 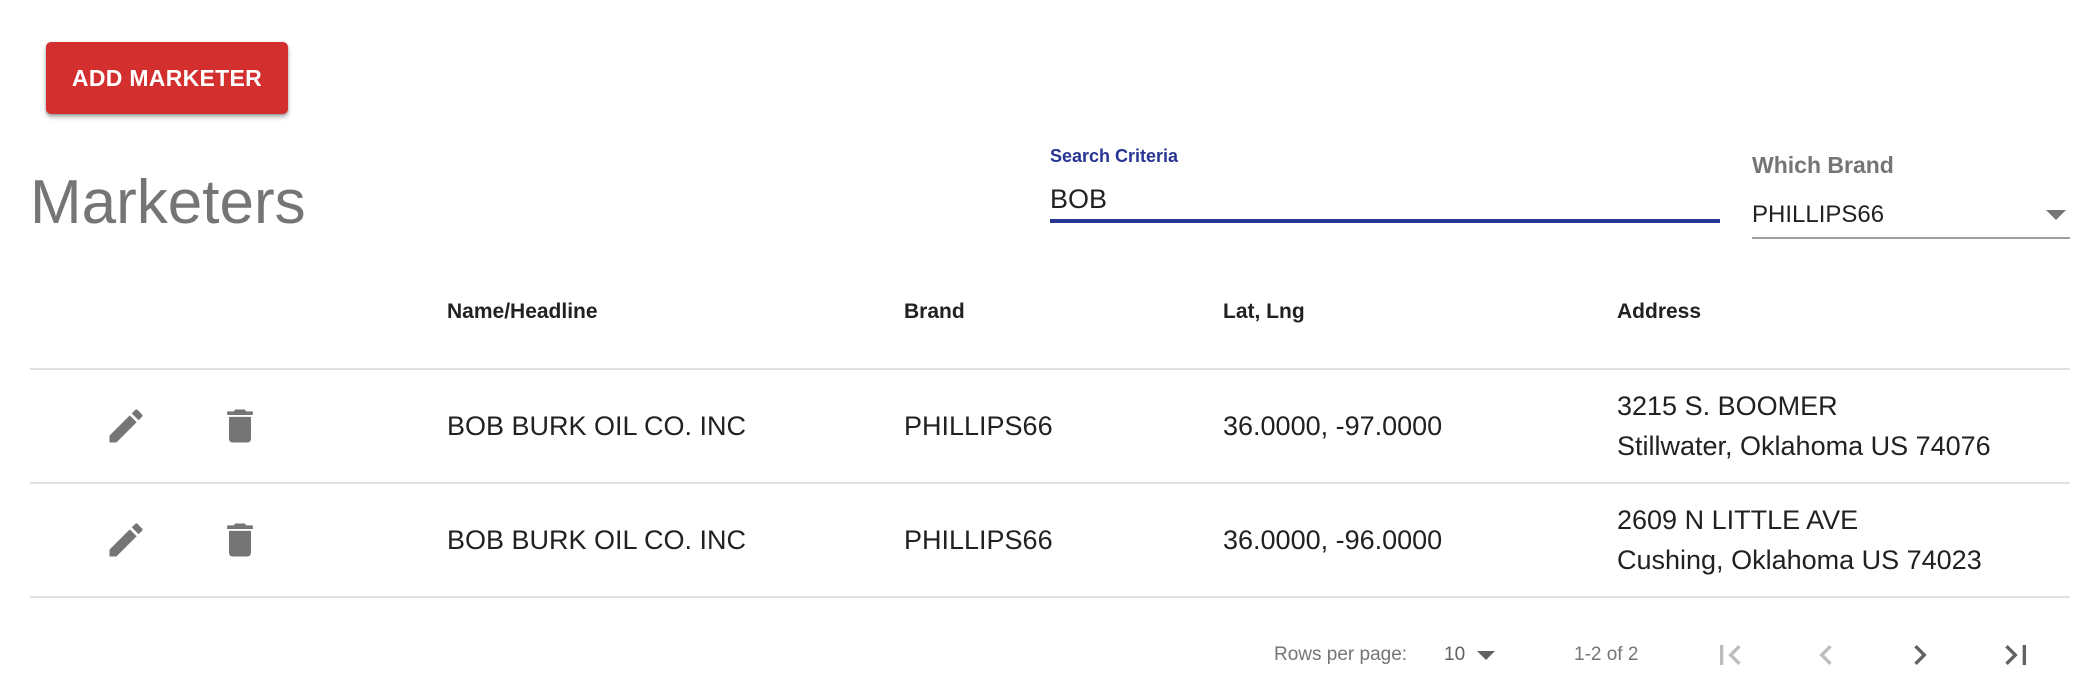 I want to click on search-field: Search Criteria, so click(x=1385, y=184).